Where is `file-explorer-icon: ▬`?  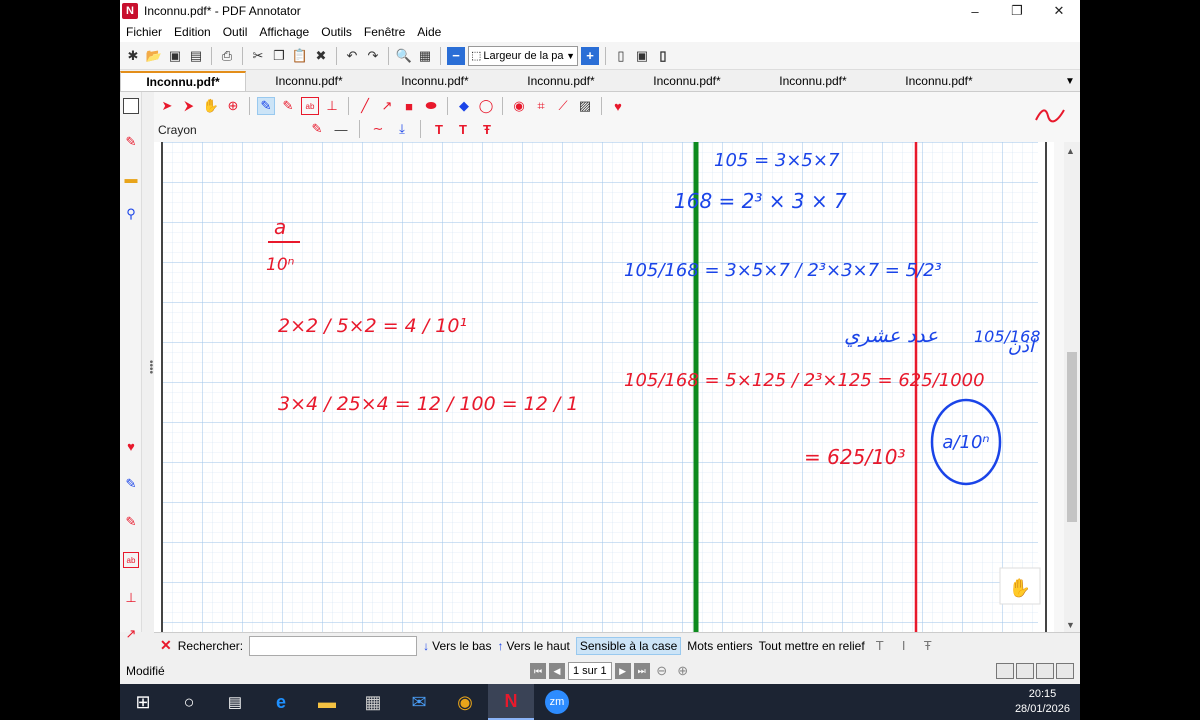
file-explorer-icon: ▬ is located at coordinates (327, 702).